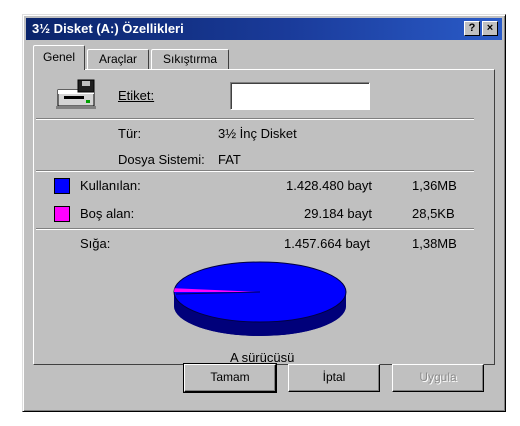  Describe the element at coordinates (130, 133) in the screenshot. I see `type-caption: Tür:` at that location.